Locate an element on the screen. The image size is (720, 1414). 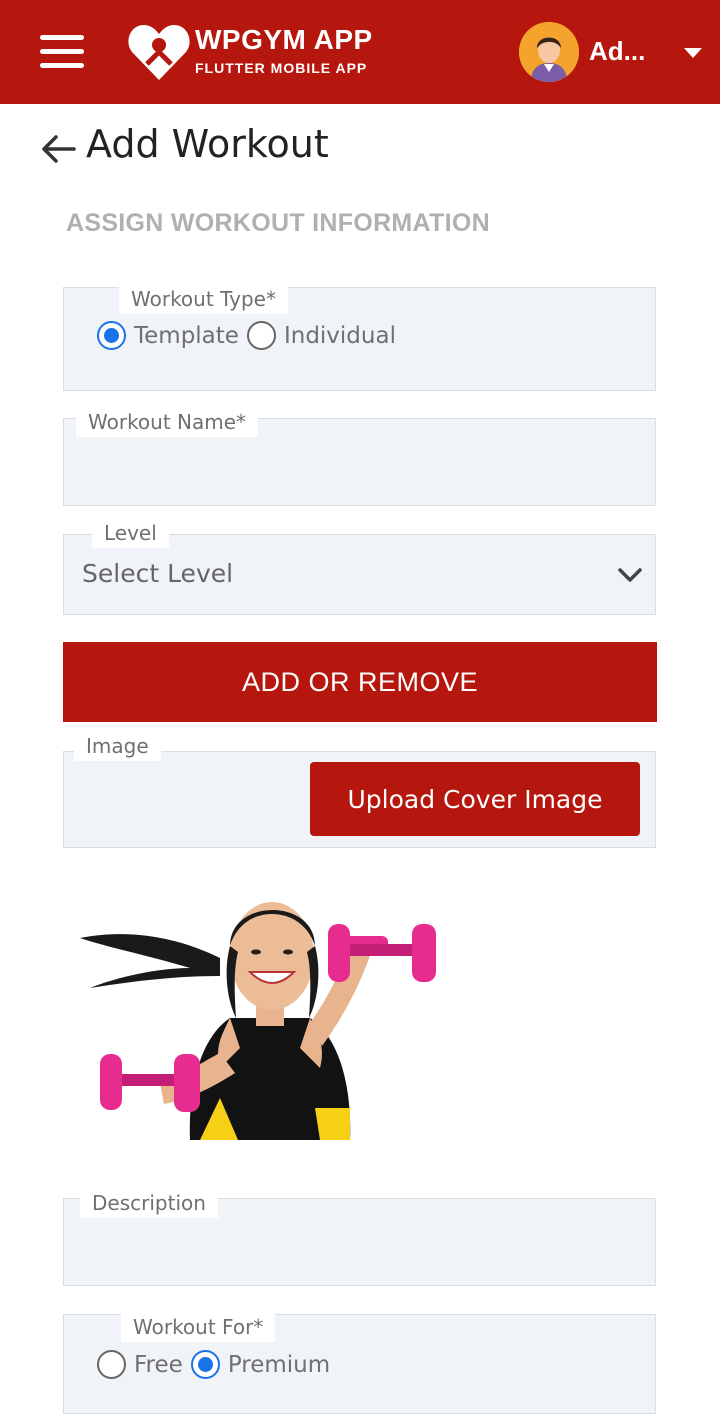
radio-template-label: Template is located at coordinates (186, 336).